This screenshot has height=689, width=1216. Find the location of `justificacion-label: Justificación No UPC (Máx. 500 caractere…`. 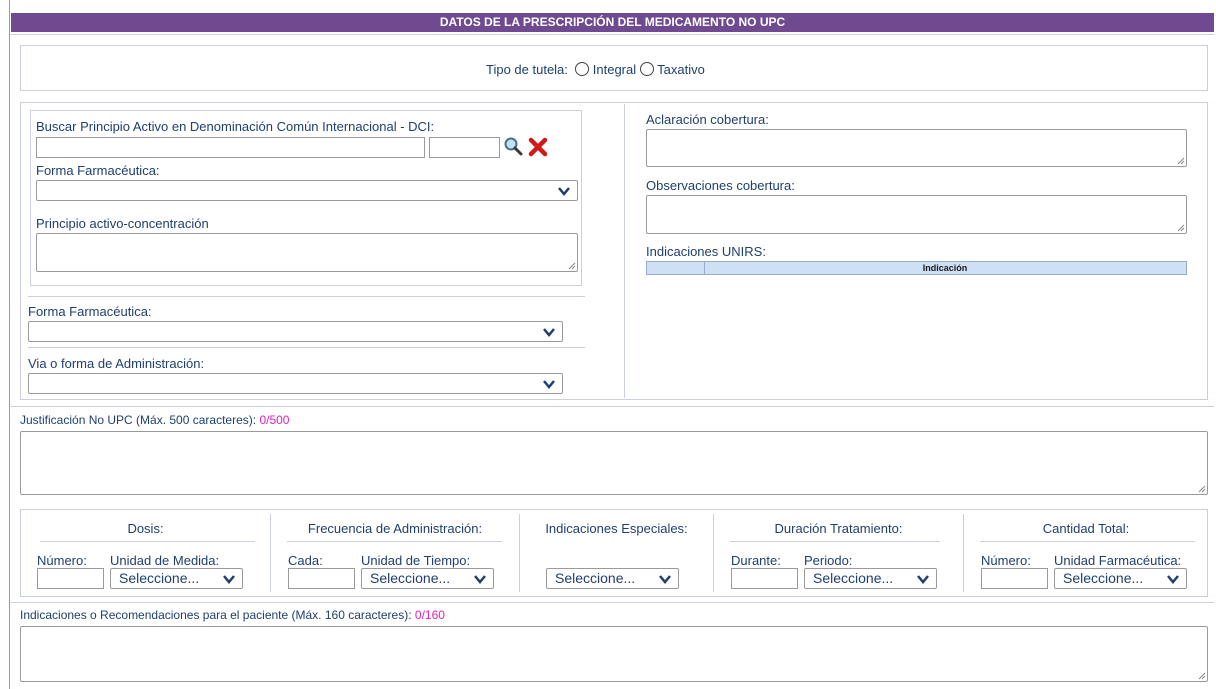

justificacion-label: Justificación No UPC (Máx. 500 caractere… is located at coordinates (138, 420).